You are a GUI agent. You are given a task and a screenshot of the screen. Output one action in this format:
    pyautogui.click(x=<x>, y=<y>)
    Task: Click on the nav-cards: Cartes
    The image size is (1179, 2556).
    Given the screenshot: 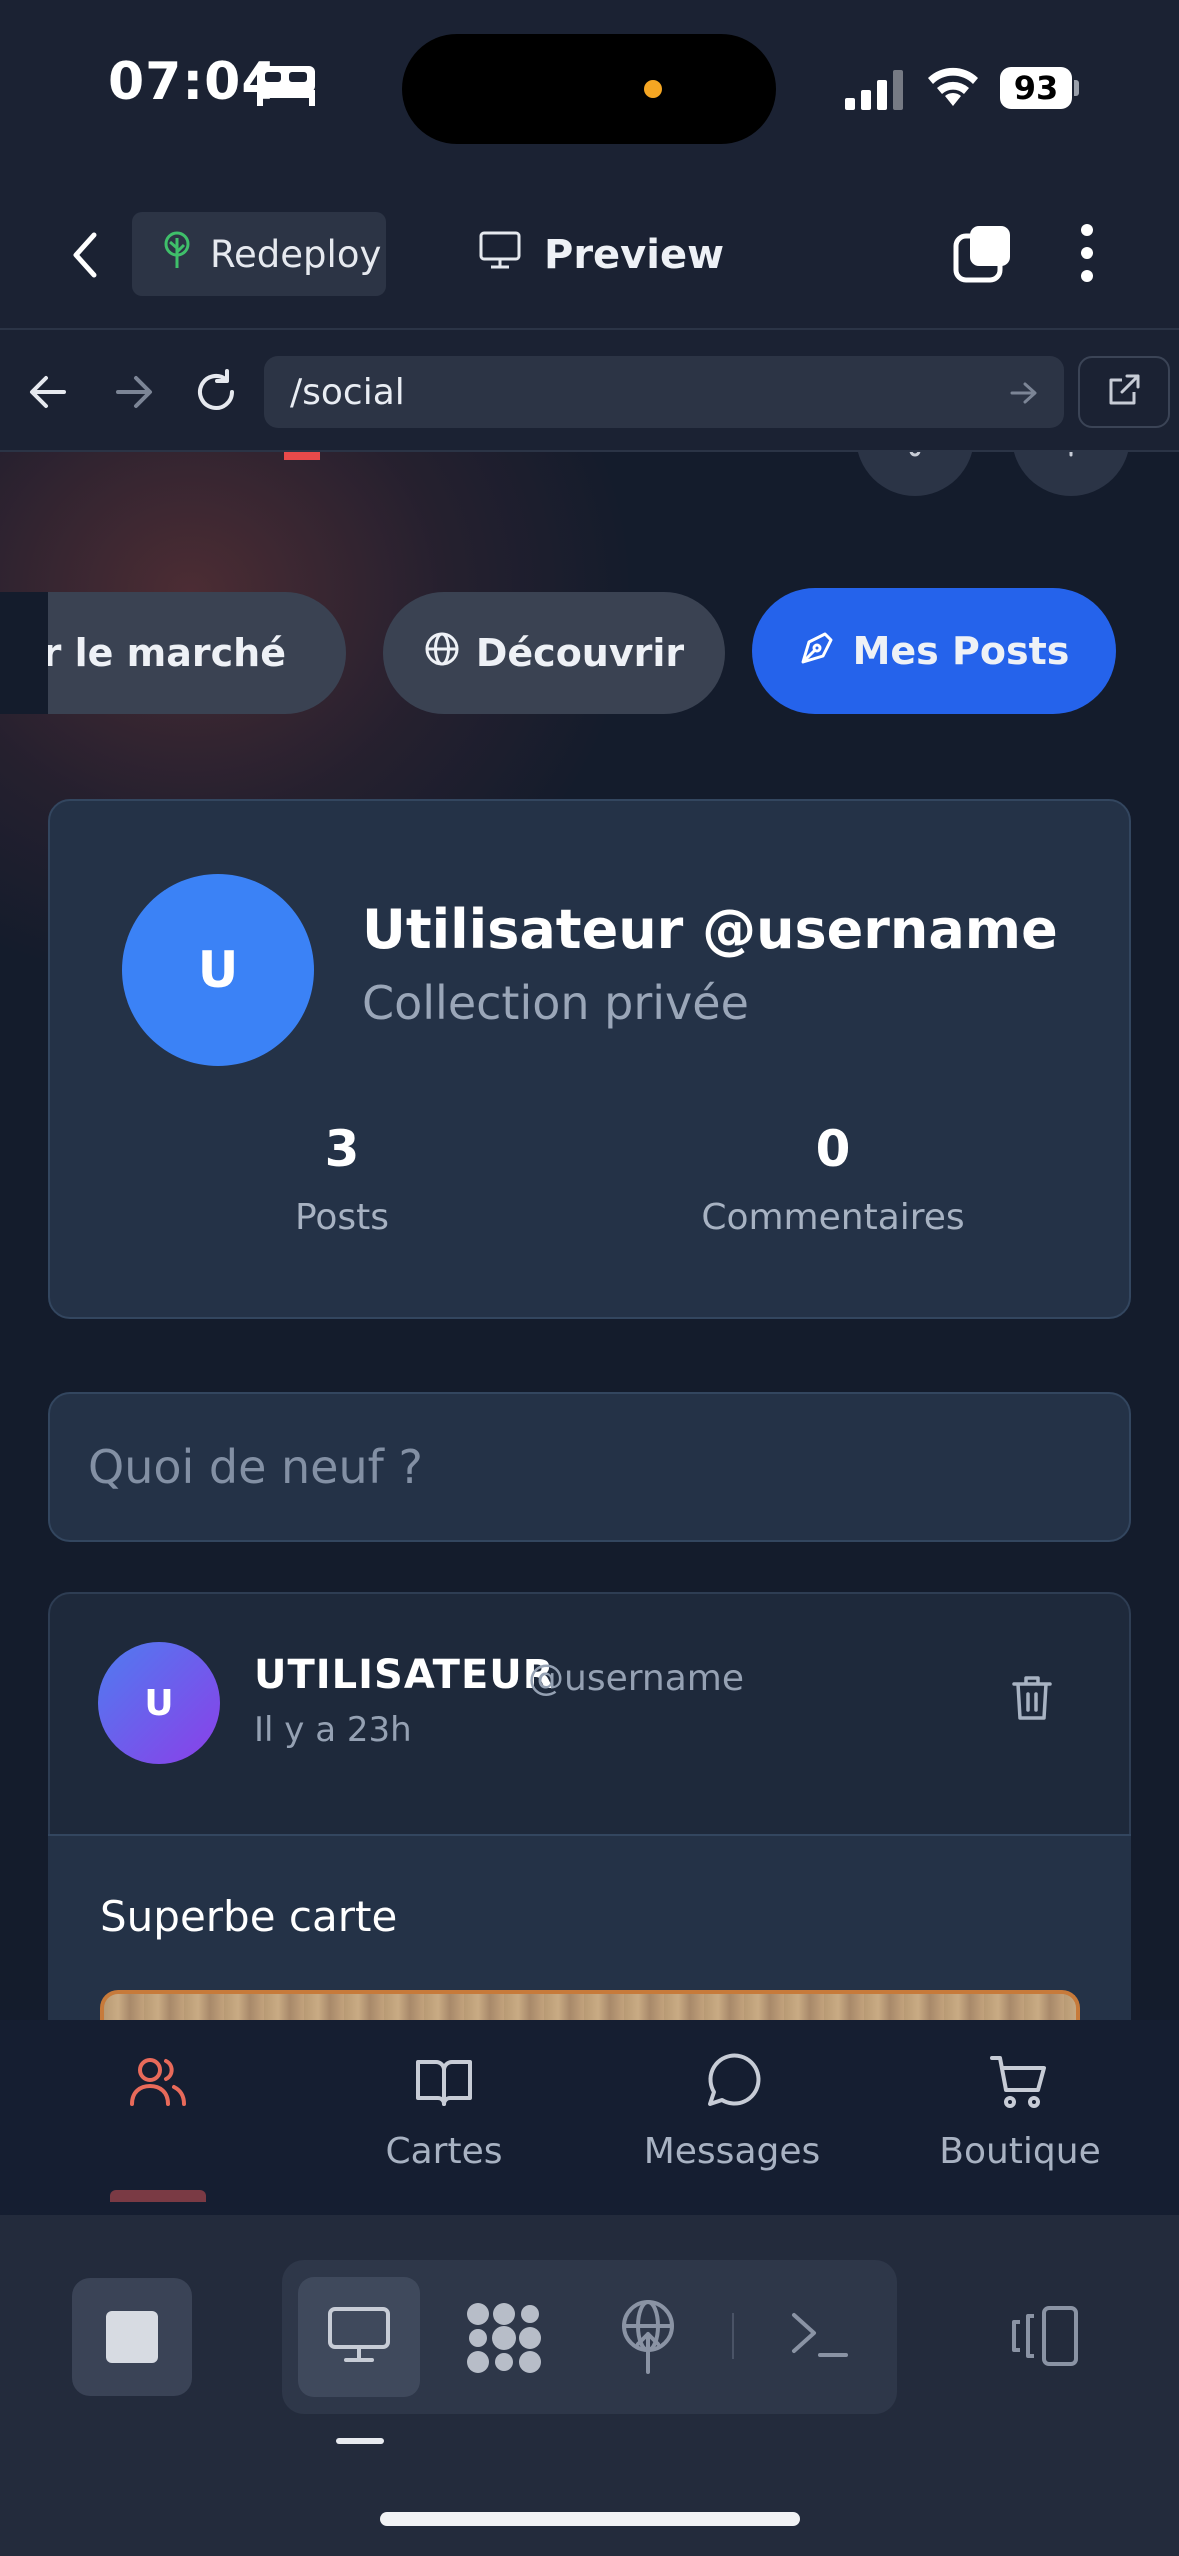 What is the action you would take?
    pyautogui.click(x=444, y=2111)
    